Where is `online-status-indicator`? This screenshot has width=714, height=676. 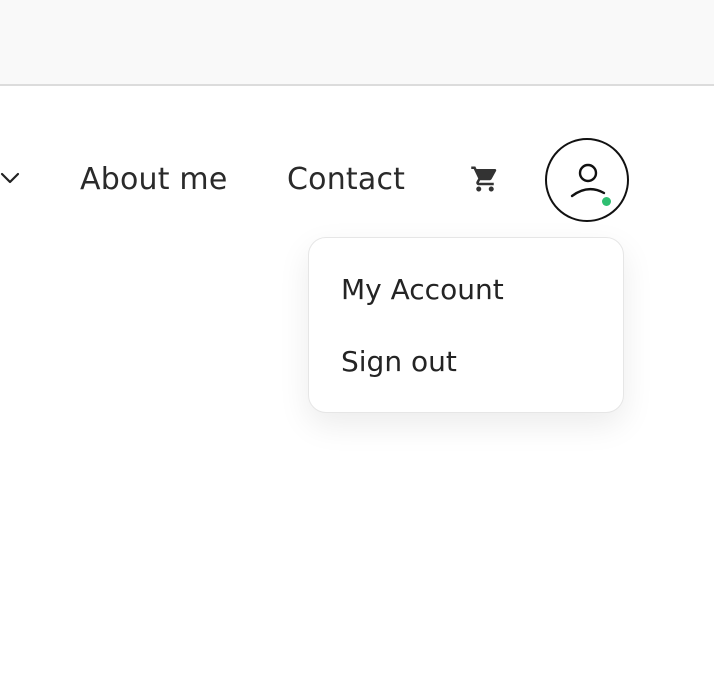 online-status-indicator is located at coordinates (606, 201).